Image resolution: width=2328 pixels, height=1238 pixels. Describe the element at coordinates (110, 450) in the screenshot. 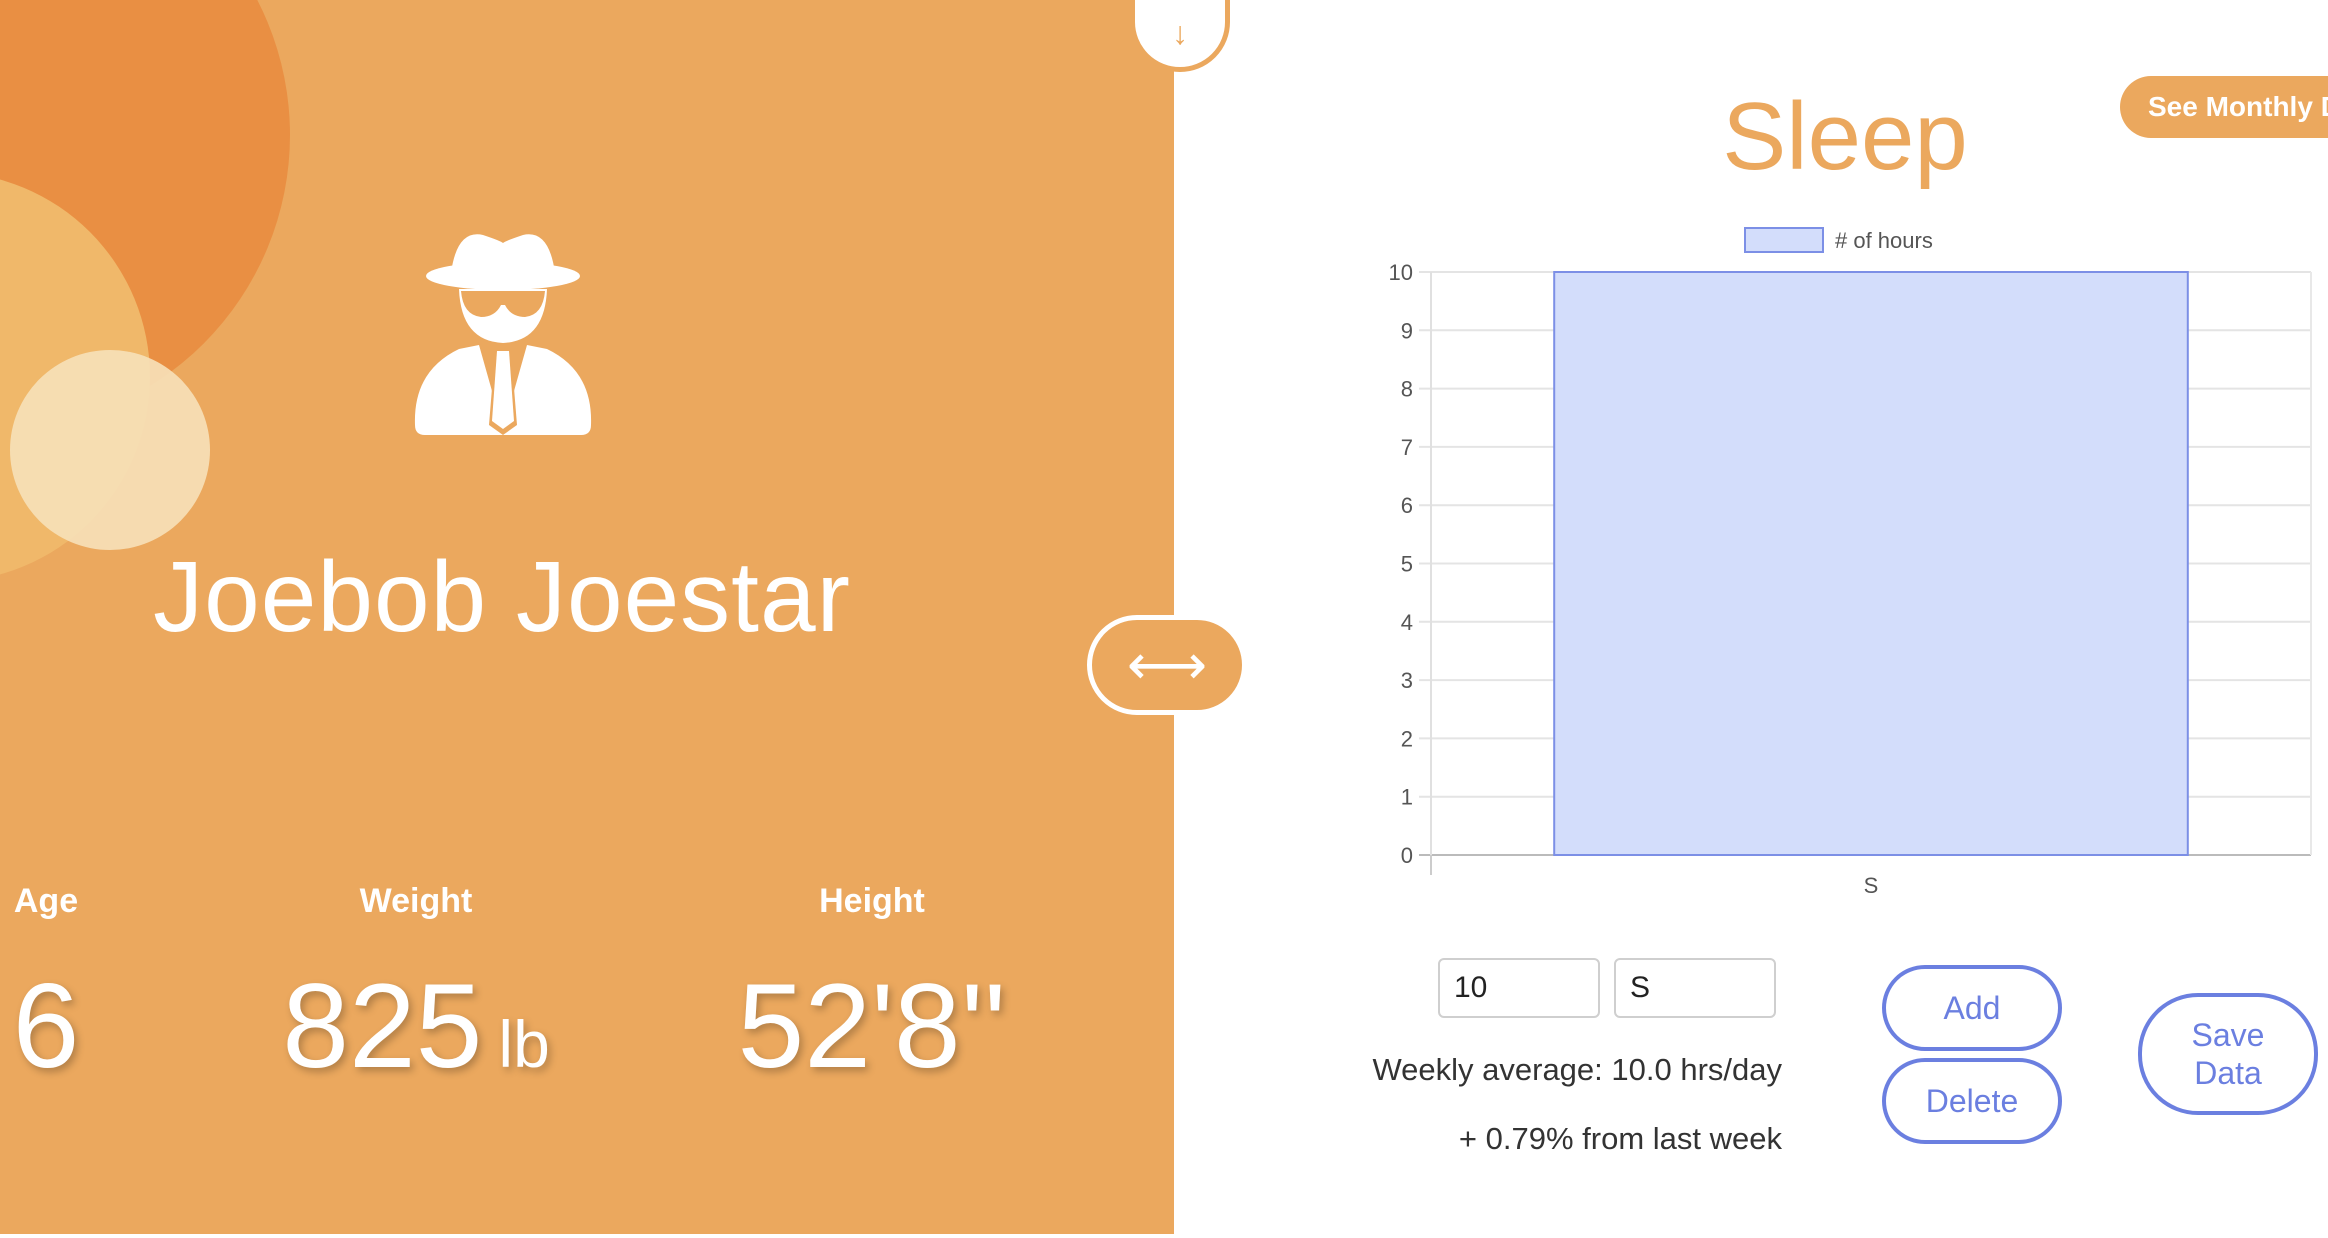

I see `decor-circle-small` at that location.